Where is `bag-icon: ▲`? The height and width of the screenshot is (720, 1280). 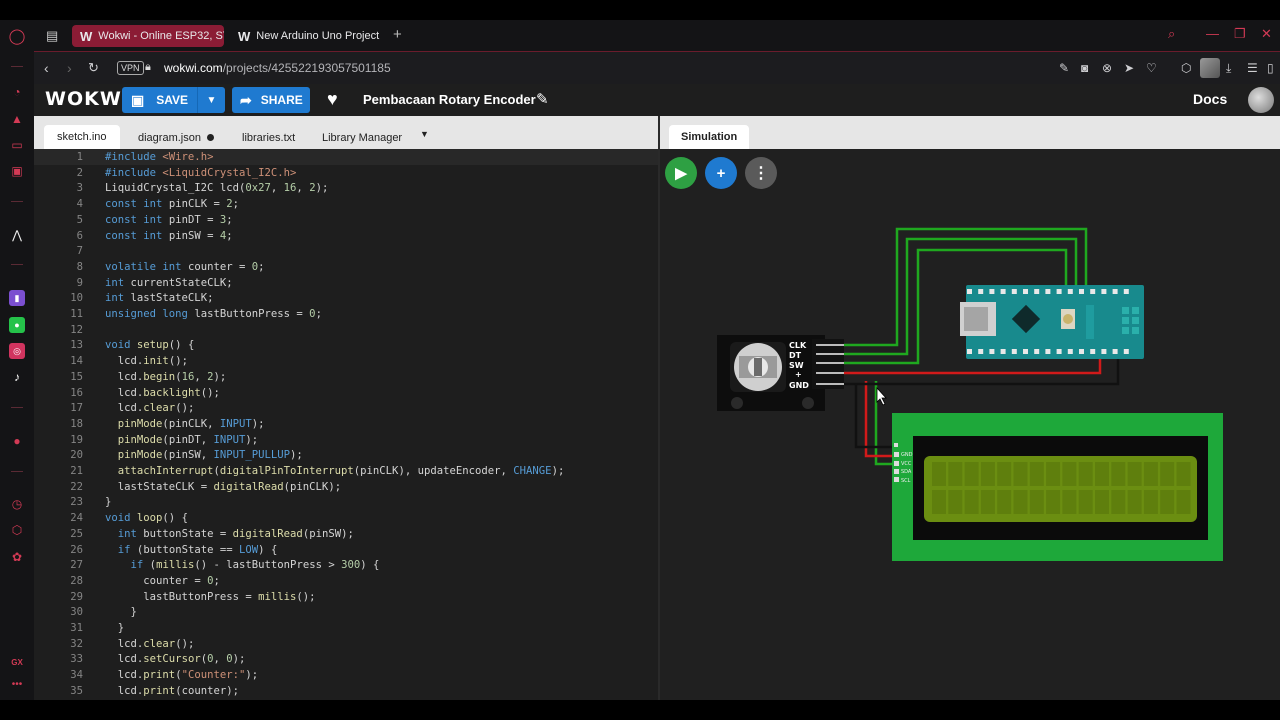
bag-icon: ▲ is located at coordinates (17, 119).